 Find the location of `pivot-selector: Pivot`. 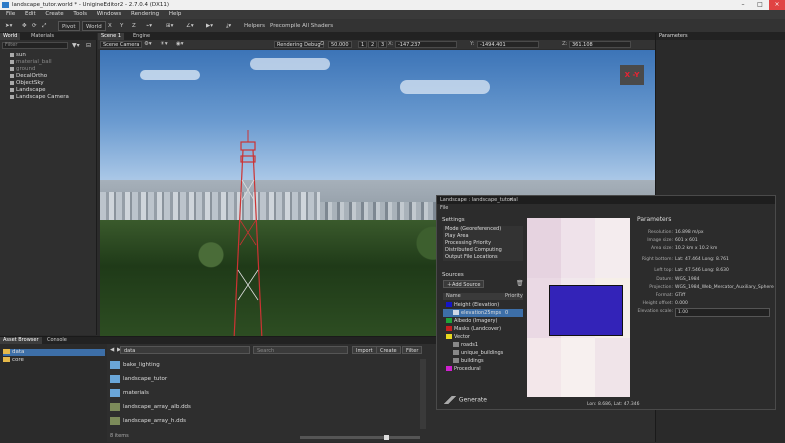

pivot-selector: Pivot is located at coordinates (69, 26).